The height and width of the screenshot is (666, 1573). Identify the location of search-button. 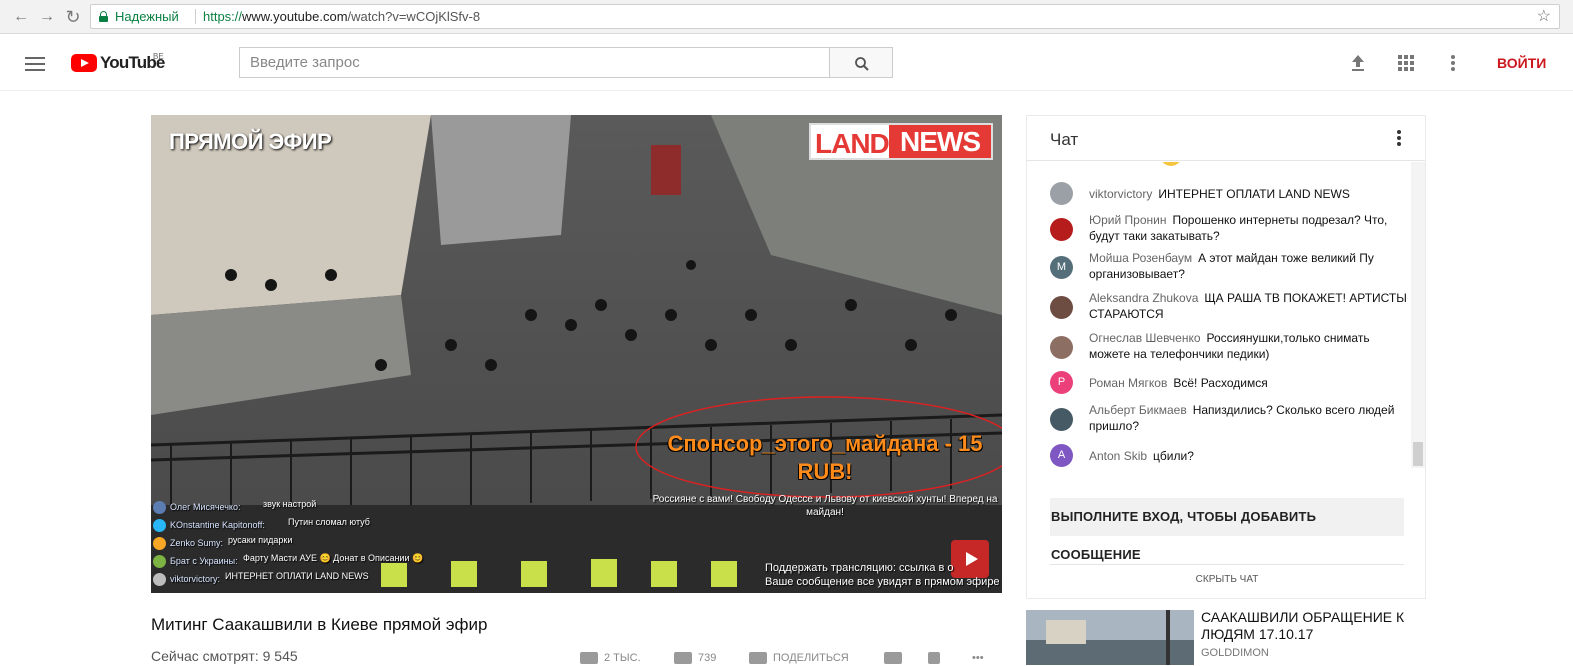
(861, 62).